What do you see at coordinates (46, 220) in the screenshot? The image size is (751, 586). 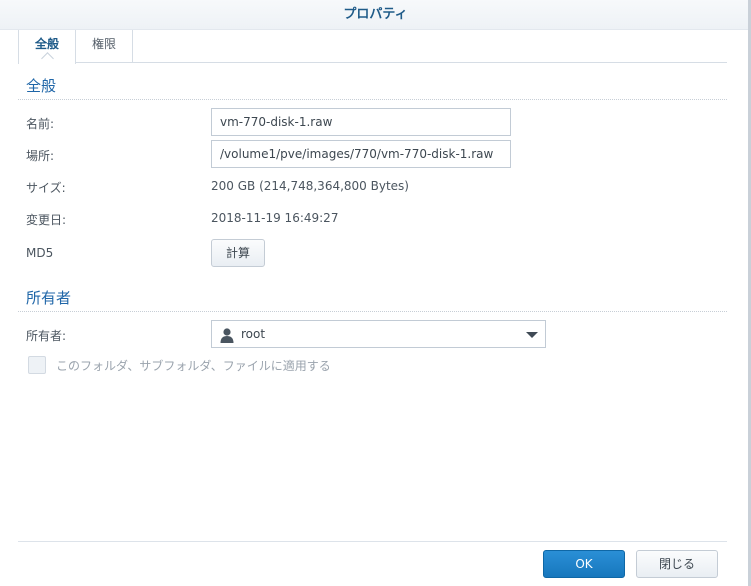 I see `modified-label: 変更日:` at bounding box center [46, 220].